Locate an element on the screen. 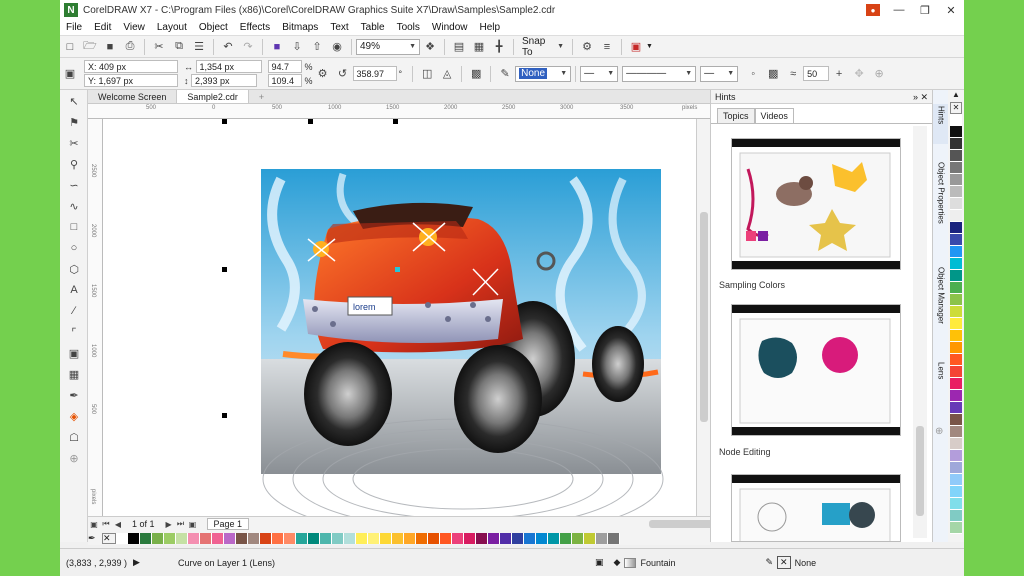 The height and width of the screenshot is (576, 1024). smart-fill-icon: ☖ is located at coordinates (74, 437).